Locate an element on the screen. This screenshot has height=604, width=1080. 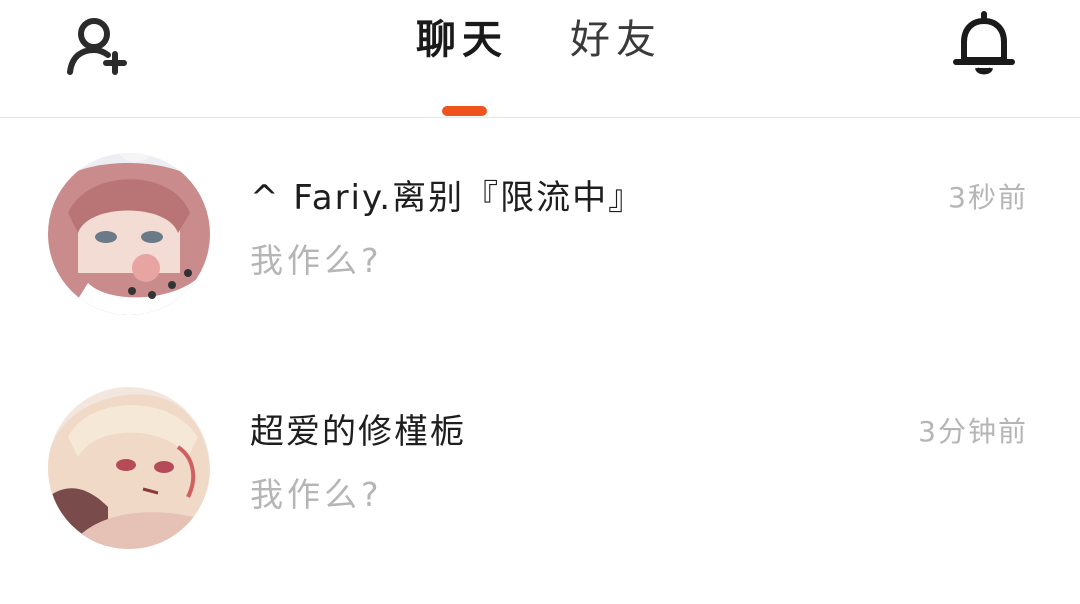
conversation-name: ^ Fariy.离别『限流中』 is located at coordinates (447, 198).